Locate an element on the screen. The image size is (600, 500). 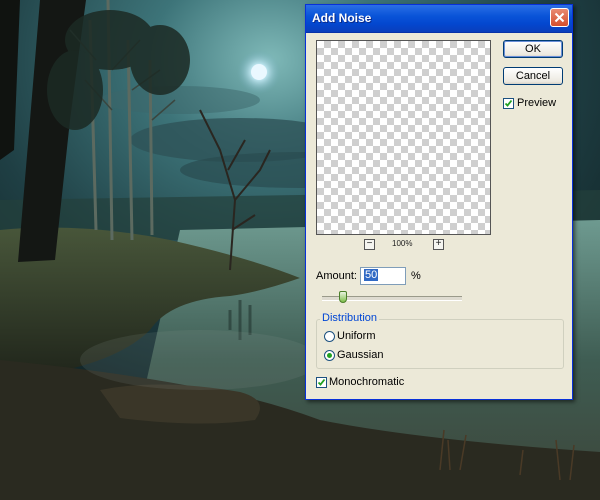
monochromatic-checkbox is located at coordinates (321, 382).